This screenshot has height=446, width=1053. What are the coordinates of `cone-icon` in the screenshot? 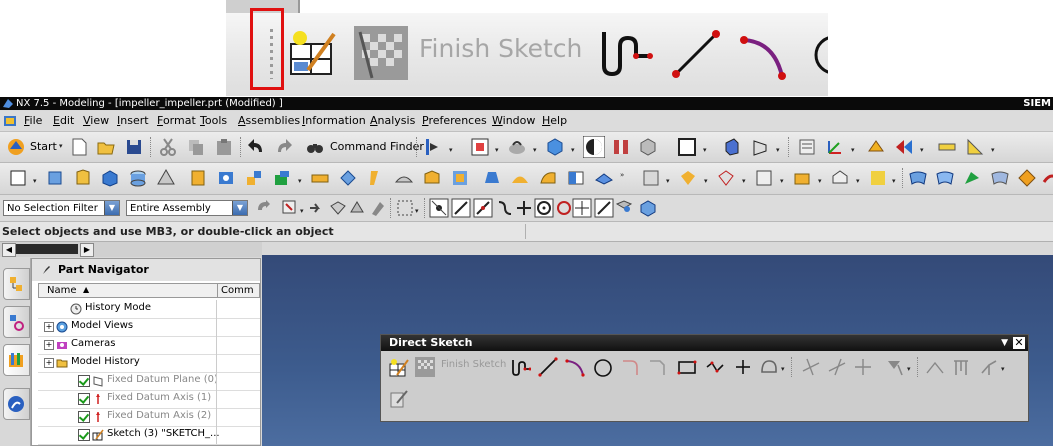 It's located at (166, 178).